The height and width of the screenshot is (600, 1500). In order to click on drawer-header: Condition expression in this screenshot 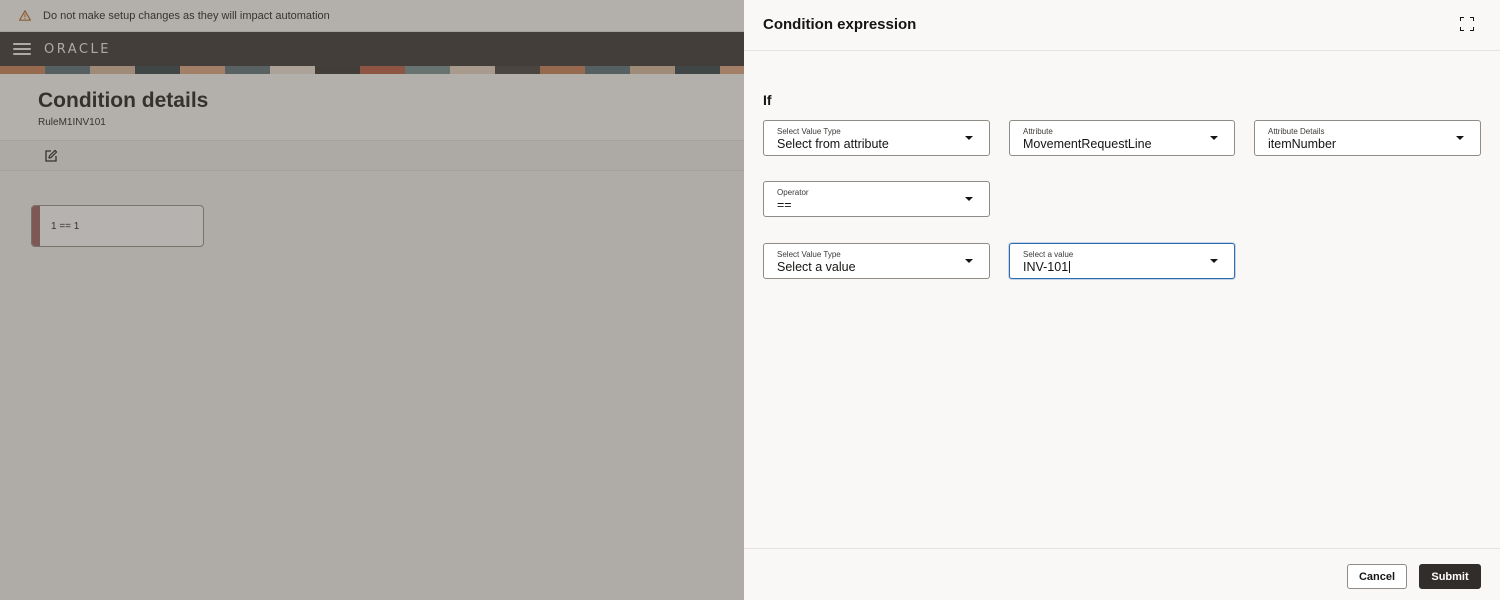, I will do `click(1122, 25)`.